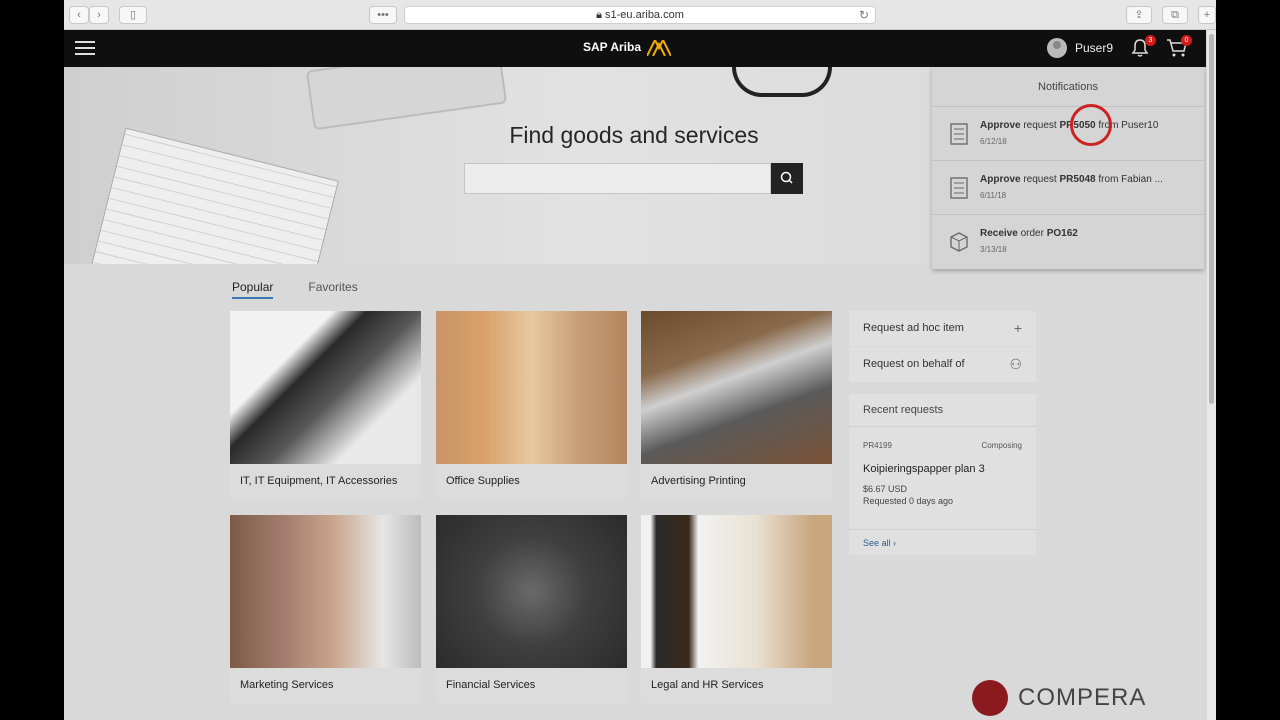 Image resolution: width=1280 pixels, height=720 pixels. Describe the element at coordinates (659, 47) in the screenshot. I see `ariba-mountain-icon` at that location.